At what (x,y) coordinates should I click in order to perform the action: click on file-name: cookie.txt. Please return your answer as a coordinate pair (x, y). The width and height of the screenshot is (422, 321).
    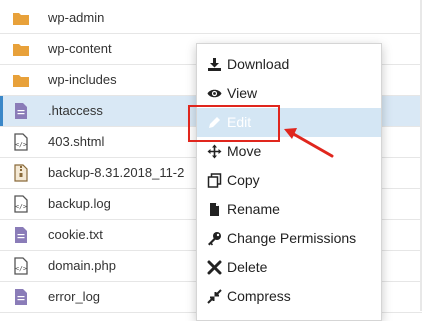
    Looking at the image, I should click on (75, 234).